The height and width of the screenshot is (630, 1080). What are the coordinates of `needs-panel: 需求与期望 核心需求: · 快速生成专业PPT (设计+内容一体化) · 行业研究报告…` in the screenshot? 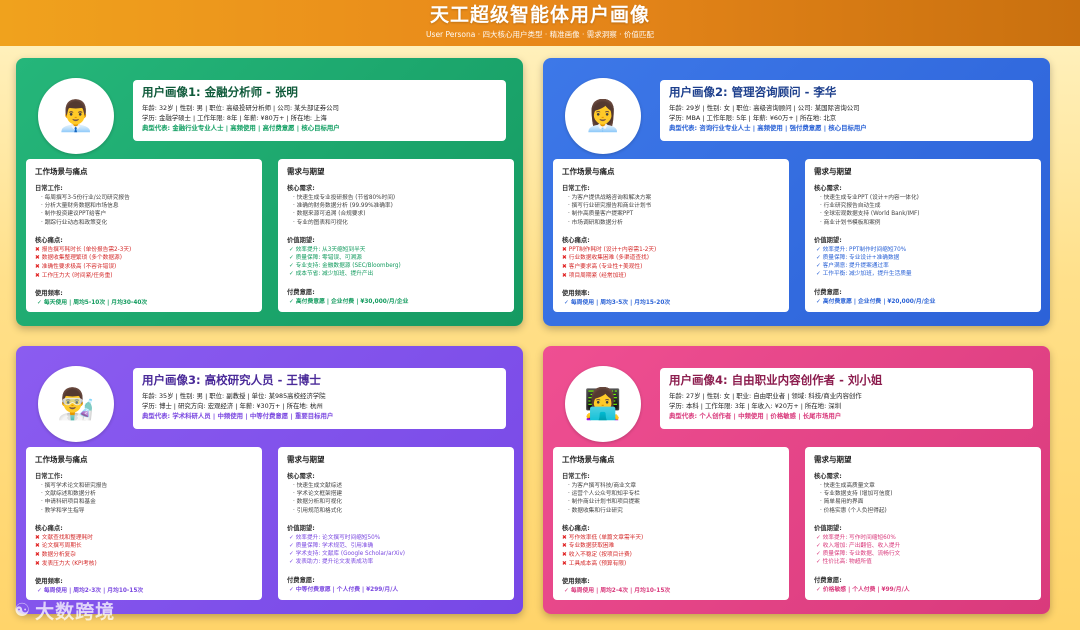 It's located at (923, 235).